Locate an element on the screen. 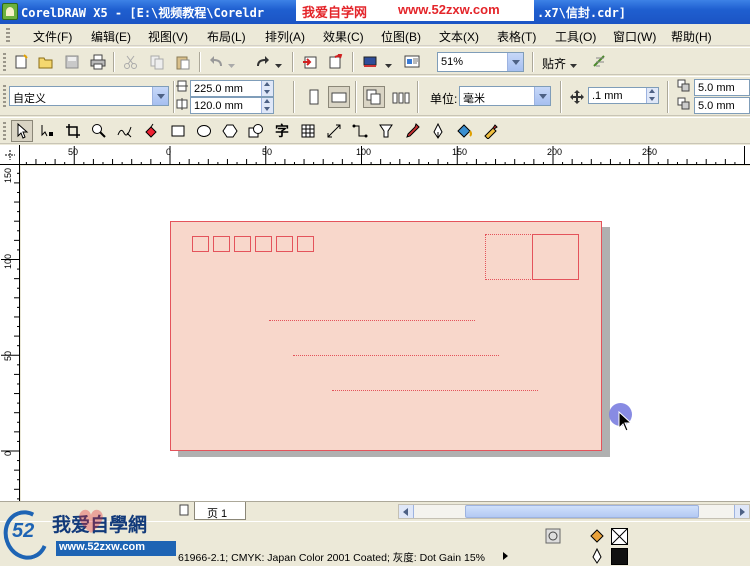 The image size is (750, 566). page-size-preset-combo: 自定义 is located at coordinates (89, 96).